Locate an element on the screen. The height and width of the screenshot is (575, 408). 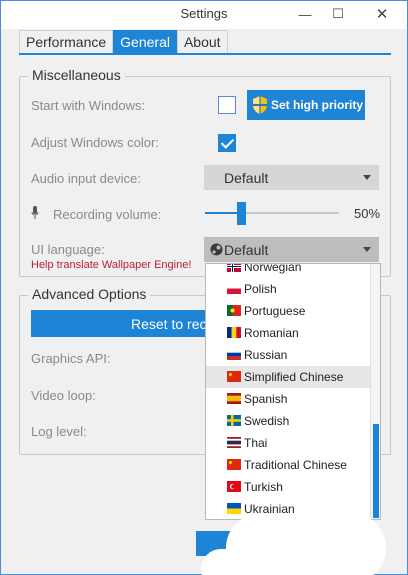
audio-input-value: Default is located at coordinates (246, 177).